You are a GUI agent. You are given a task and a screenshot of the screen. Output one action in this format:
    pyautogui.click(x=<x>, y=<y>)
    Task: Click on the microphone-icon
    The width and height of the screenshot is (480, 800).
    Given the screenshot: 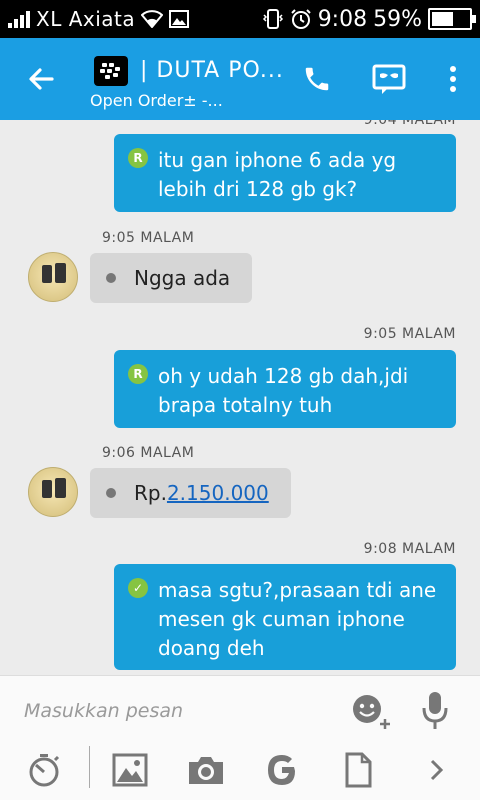 What is the action you would take?
    pyautogui.click(x=435, y=710)
    